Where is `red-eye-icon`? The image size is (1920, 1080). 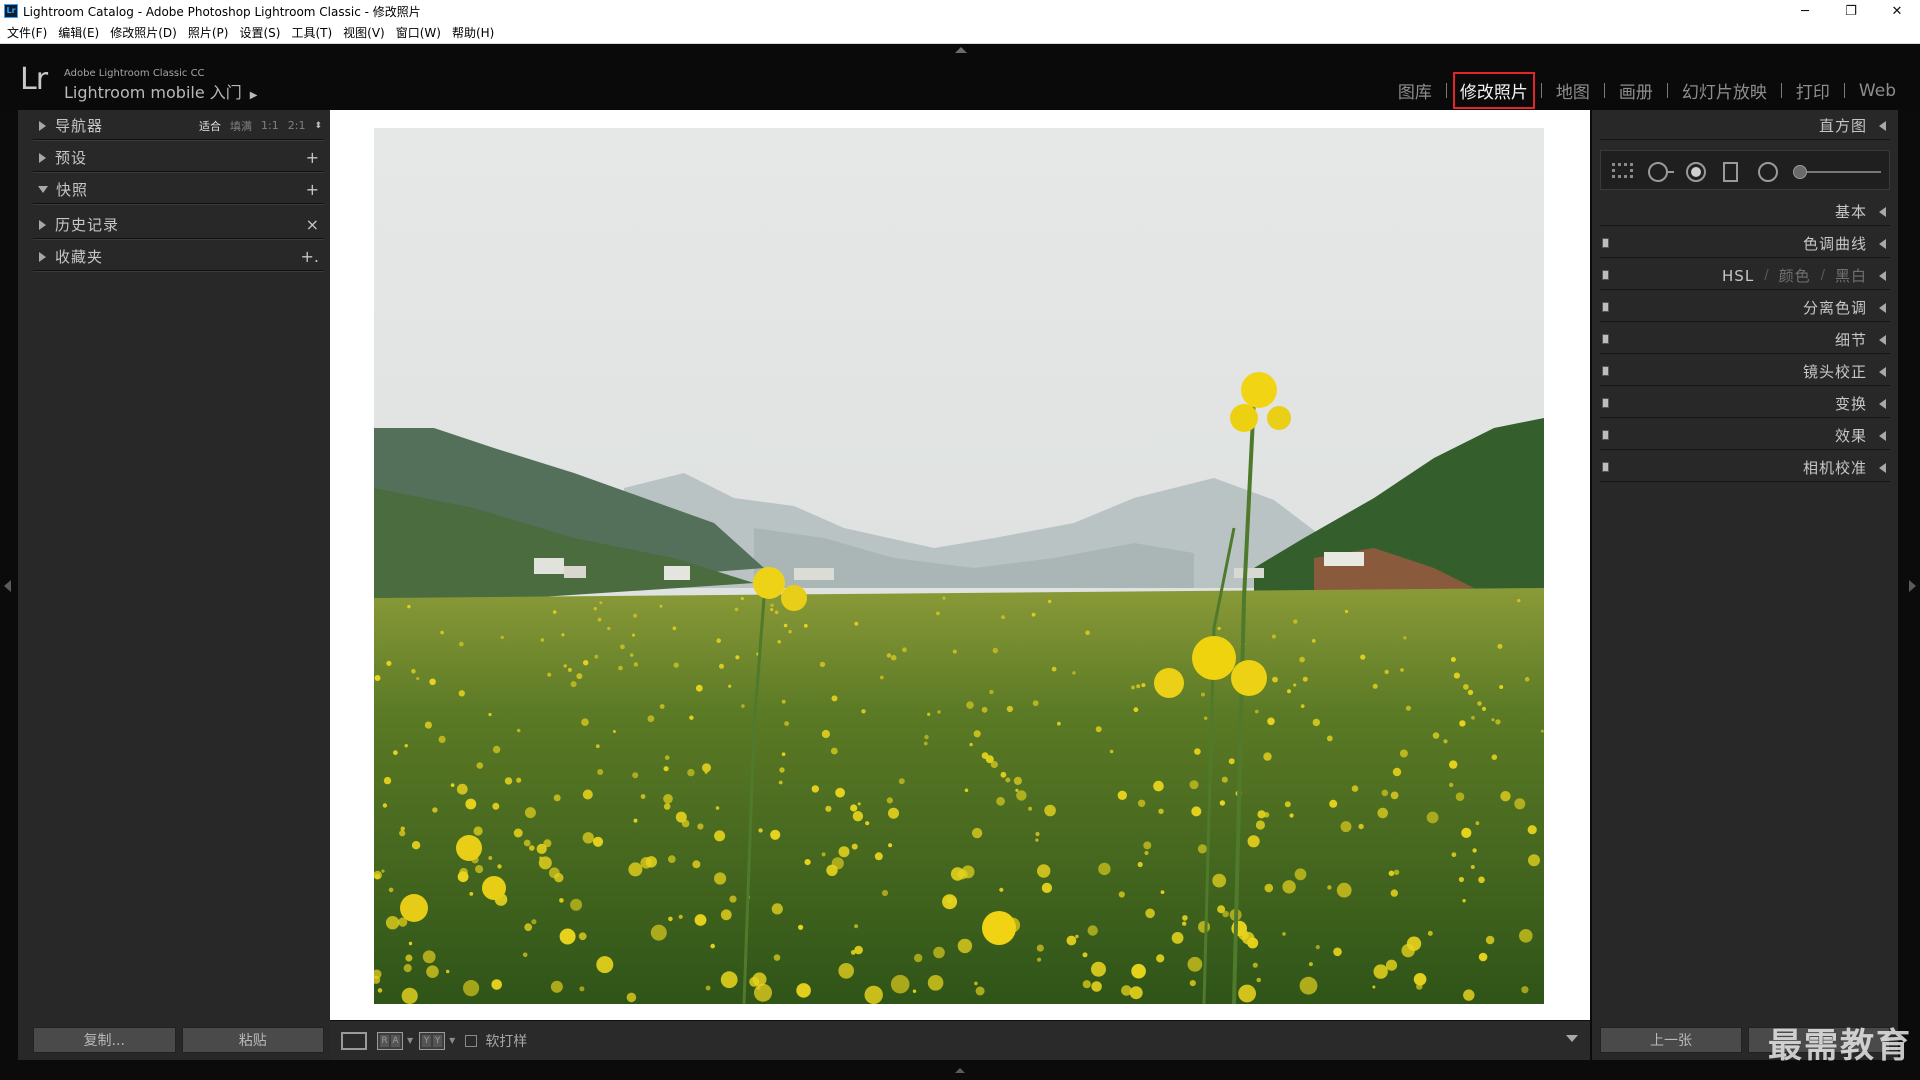
red-eye-icon is located at coordinates (1696, 173).